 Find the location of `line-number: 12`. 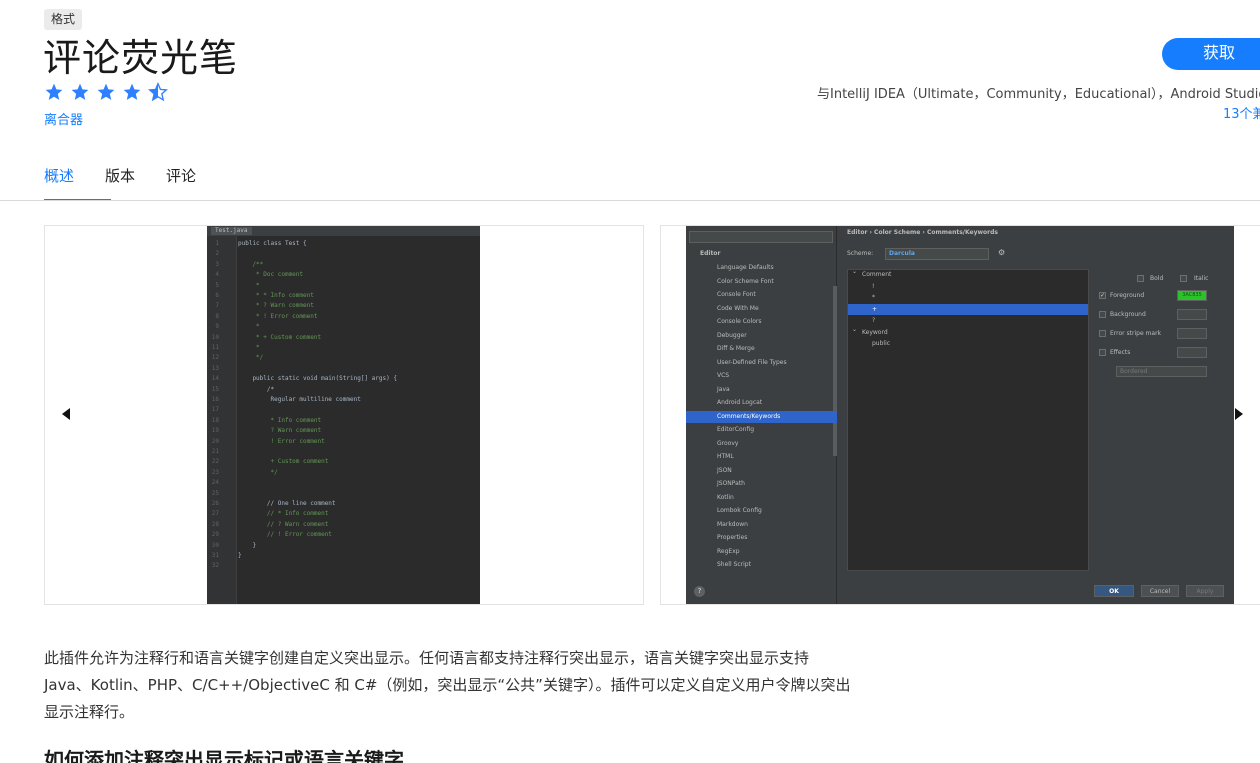

line-number: 12 is located at coordinates (215, 358).